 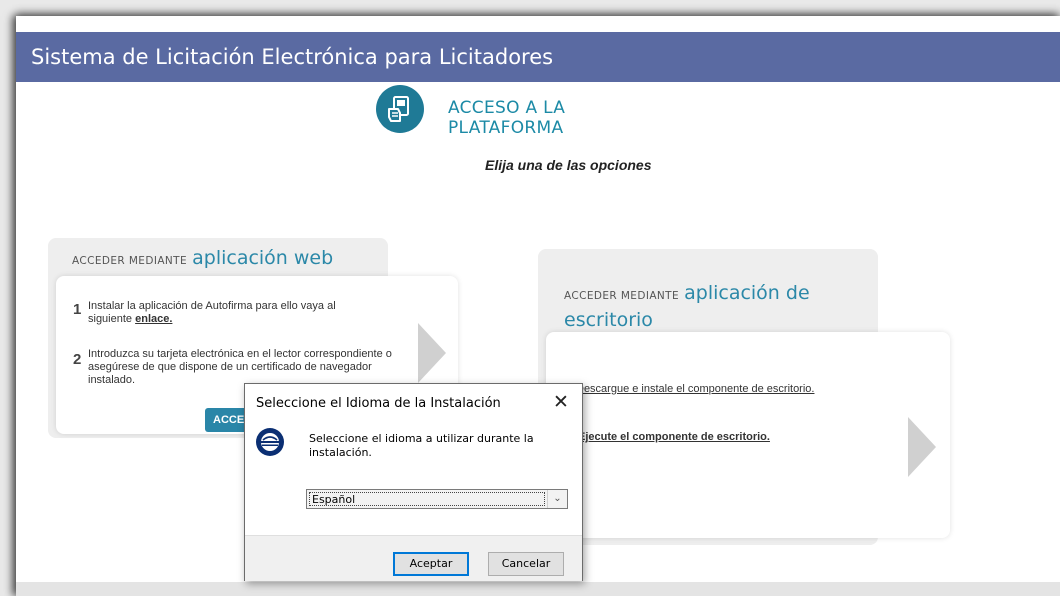 I want to click on hand-card-icon, so click(x=400, y=109).